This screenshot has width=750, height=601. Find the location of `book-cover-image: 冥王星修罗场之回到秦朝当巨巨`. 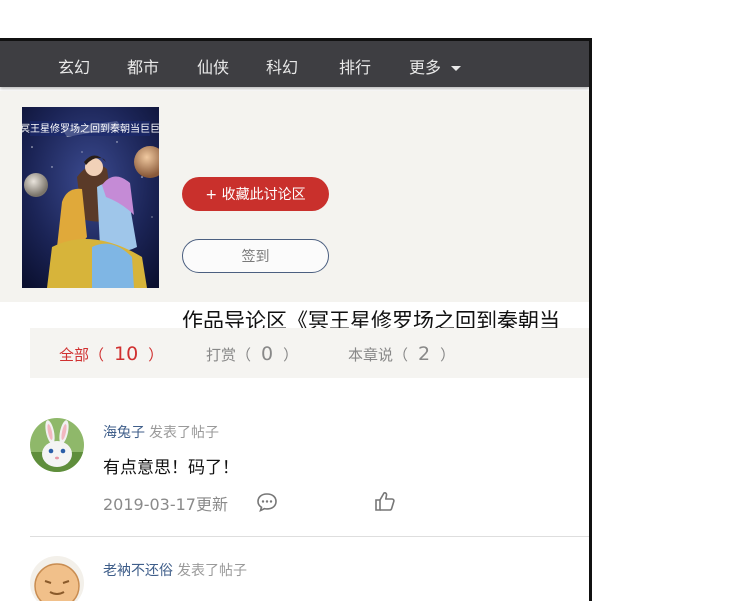

book-cover-image: 冥王星修罗场之回到秦朝当巨巨 is located at coordinates (90, 197).